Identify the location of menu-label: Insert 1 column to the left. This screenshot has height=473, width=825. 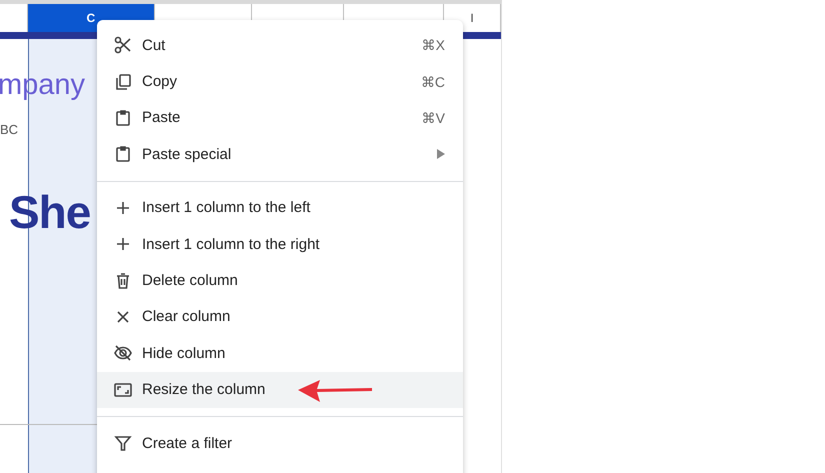
(227, 207).